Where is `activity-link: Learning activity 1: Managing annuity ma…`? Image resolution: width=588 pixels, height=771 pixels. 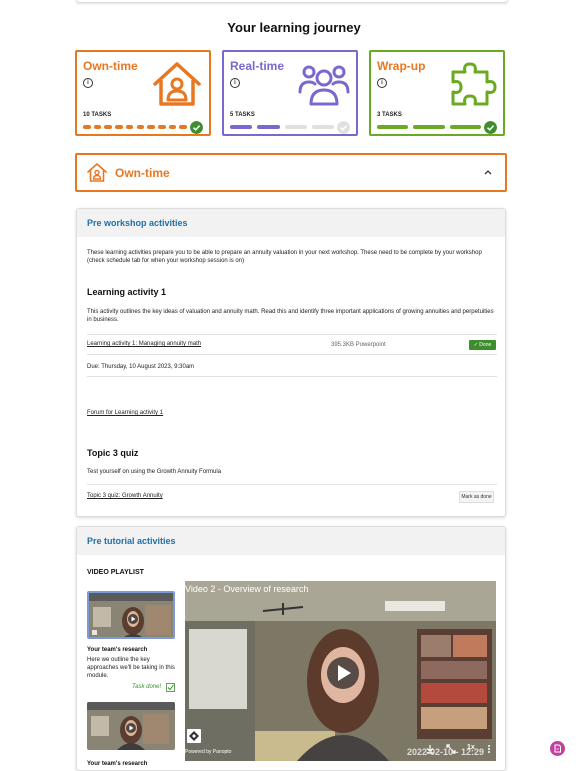
activity-link: Learning activity 1: Managing annuity ma… is located at coordinates (144, 344).